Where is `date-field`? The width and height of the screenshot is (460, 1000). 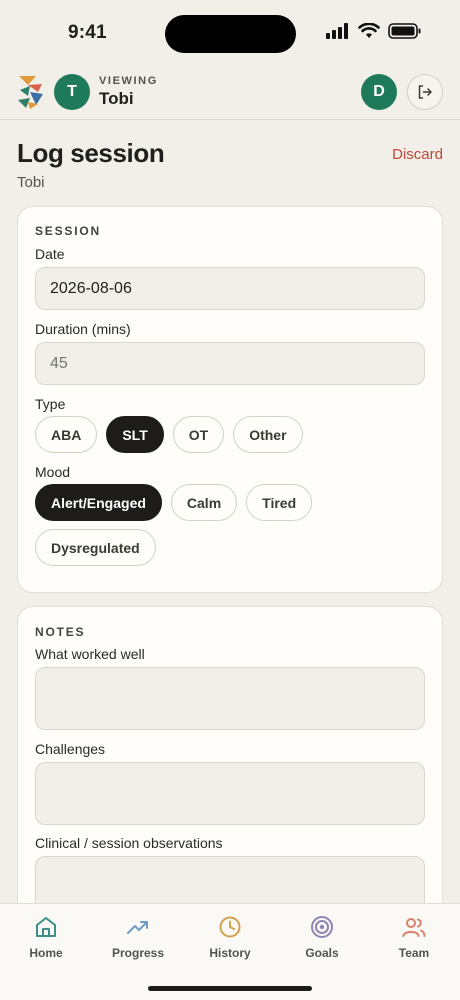 date-field is located at coordinates (230, 288).